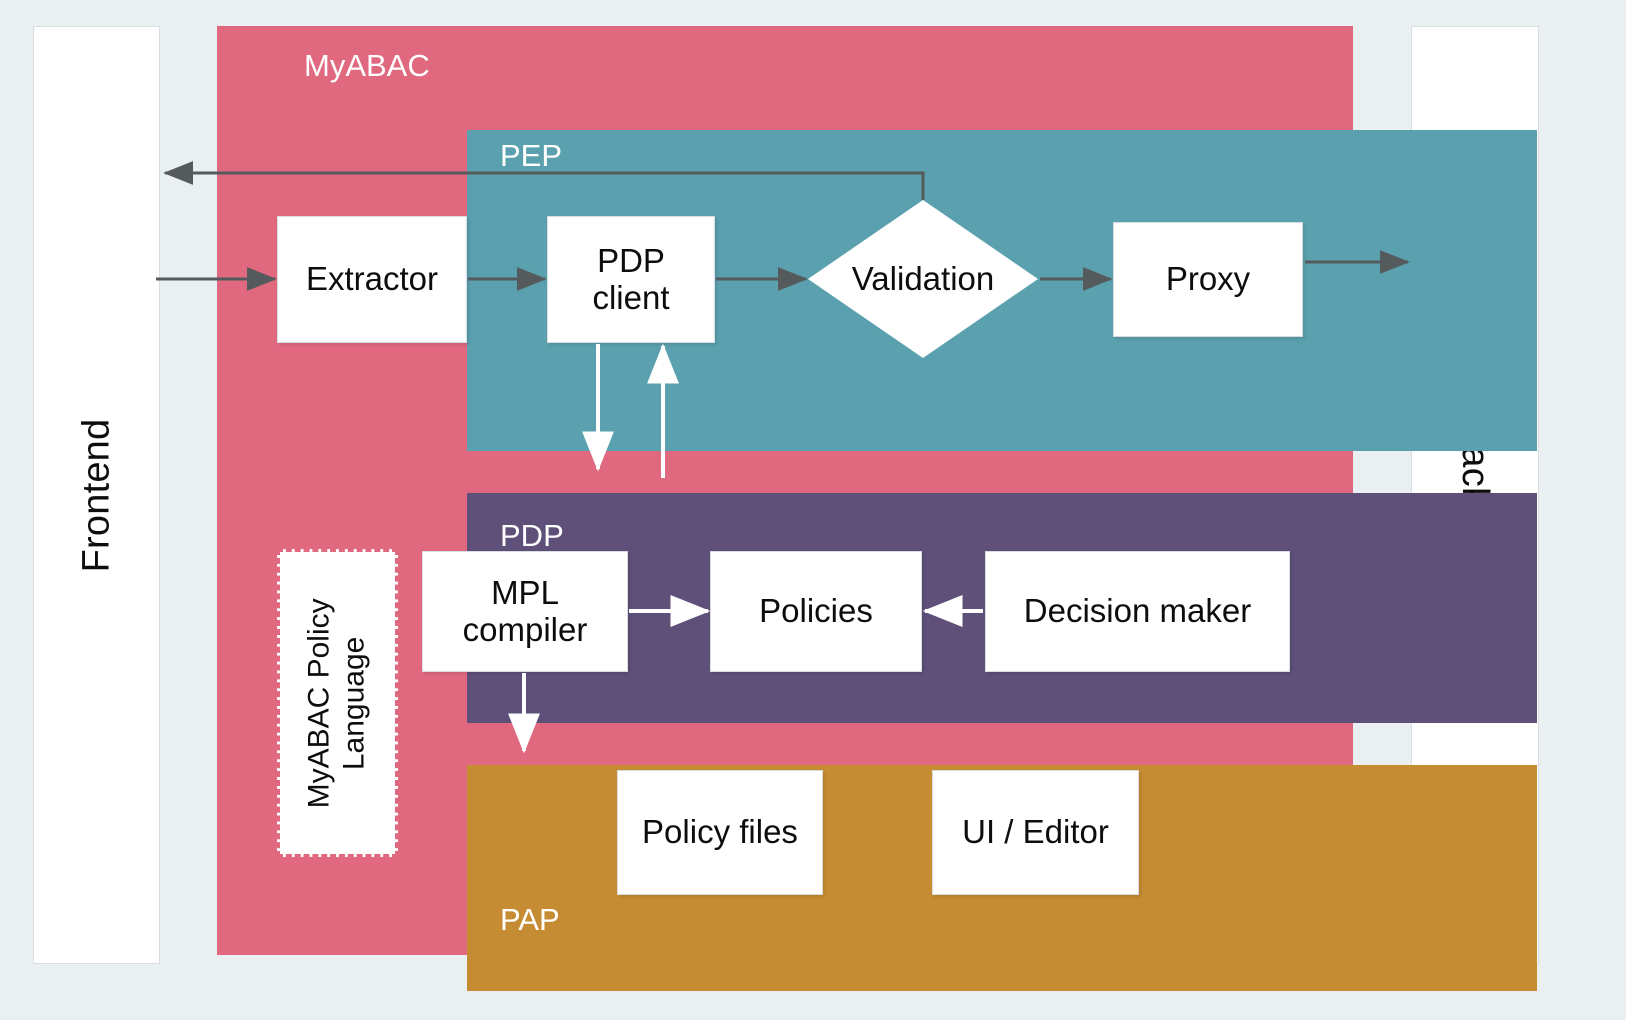  I want to click on node-policy-files: Policy files, so click(720, 832).